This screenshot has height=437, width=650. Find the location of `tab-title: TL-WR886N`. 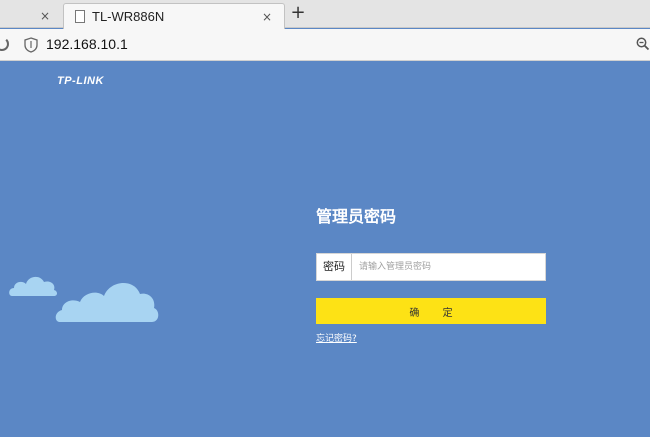

tab-title: TL-WR886N is located at coordinates (128, 16).